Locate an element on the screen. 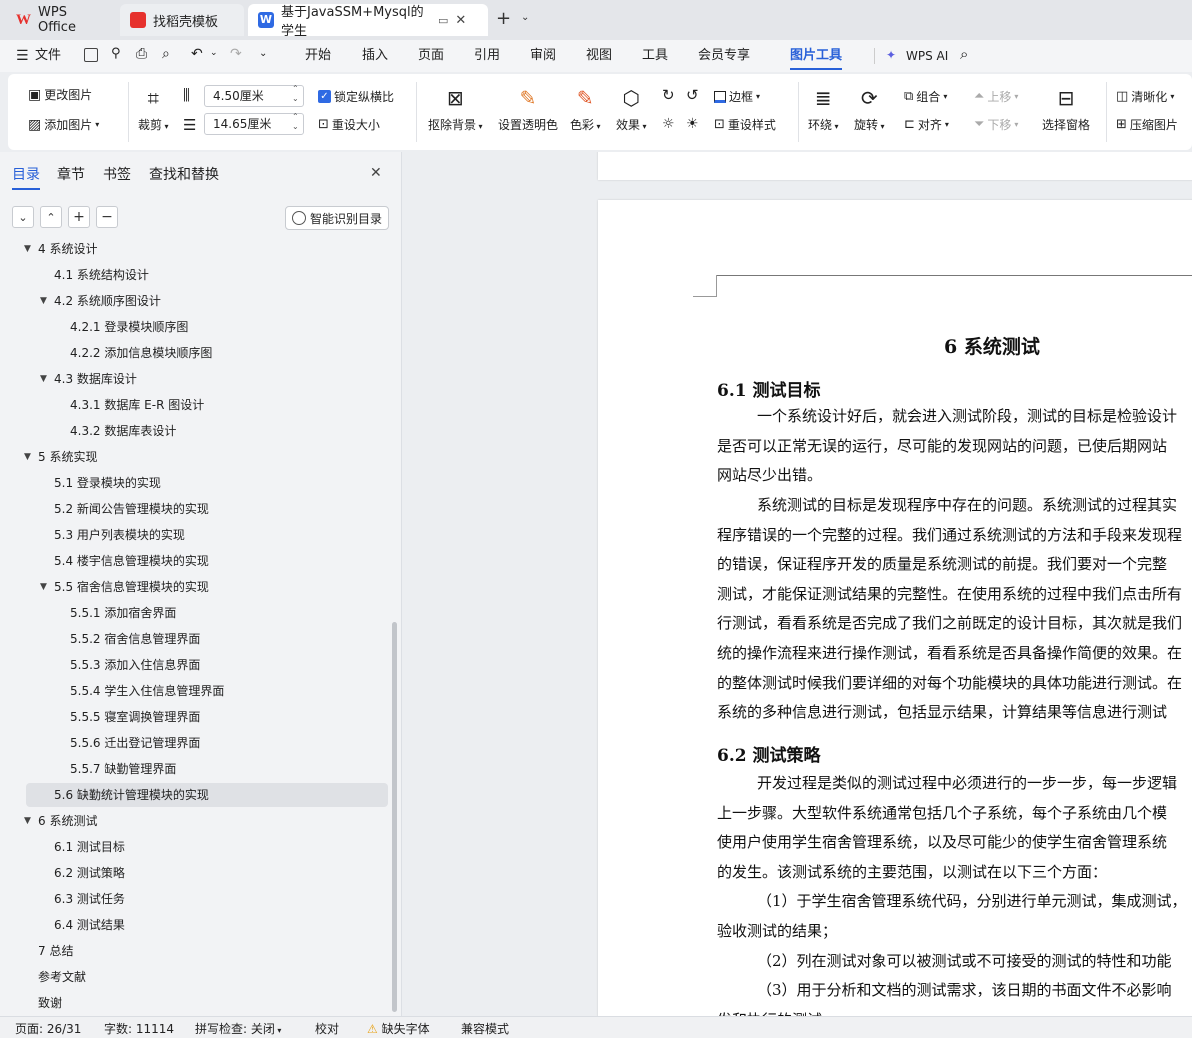 The image size is (1192, 1038). toc-item: 6.3 测试任务 is located at coordinates (196, 899).